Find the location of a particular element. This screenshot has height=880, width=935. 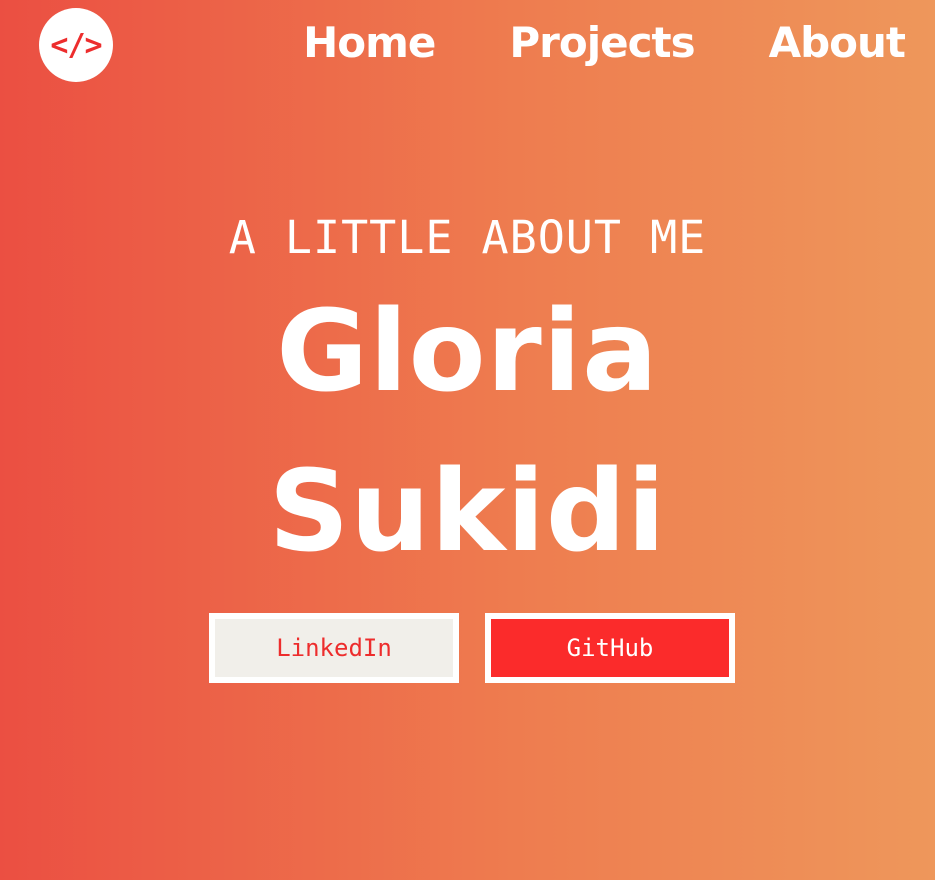

nav-link-projects: Projects is located at coordinates (602, 43).